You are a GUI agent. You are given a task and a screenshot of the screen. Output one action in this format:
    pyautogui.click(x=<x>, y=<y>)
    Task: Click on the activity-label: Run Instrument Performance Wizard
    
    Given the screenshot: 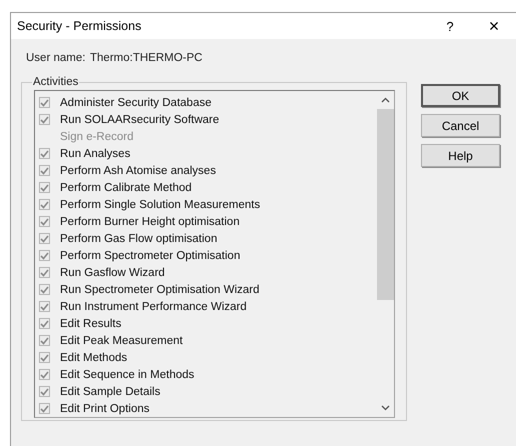 What is the action you would take?
    pyautogui.click(x=153, y=306)
    